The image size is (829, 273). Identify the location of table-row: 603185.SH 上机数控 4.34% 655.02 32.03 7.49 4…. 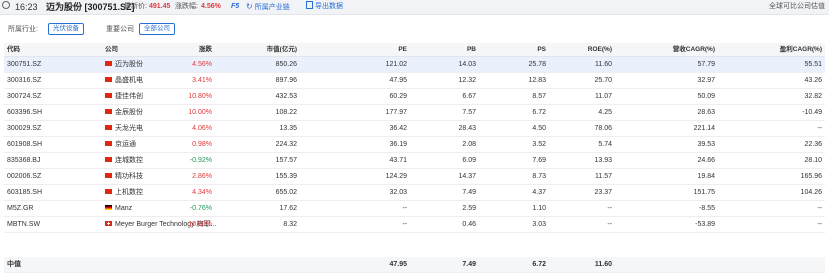
(414, 193).